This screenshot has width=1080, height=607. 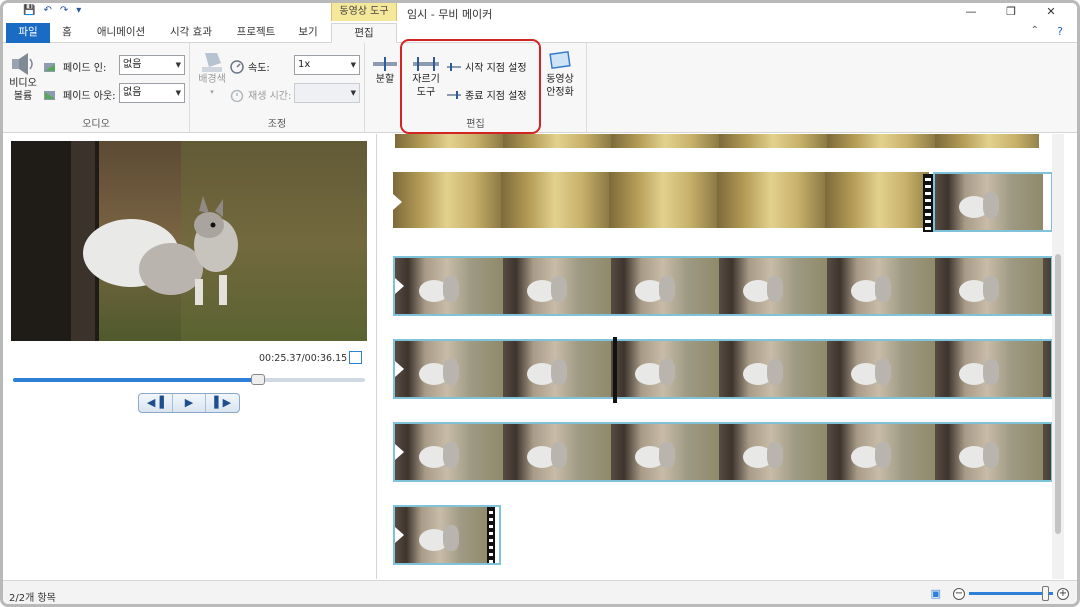 I want to click on audio-group: 비디오 볼륨 페이드 인: 없음 ▼ 페이드 아웃: 없음 ▼ 오디오, so click(x=96, y=88).